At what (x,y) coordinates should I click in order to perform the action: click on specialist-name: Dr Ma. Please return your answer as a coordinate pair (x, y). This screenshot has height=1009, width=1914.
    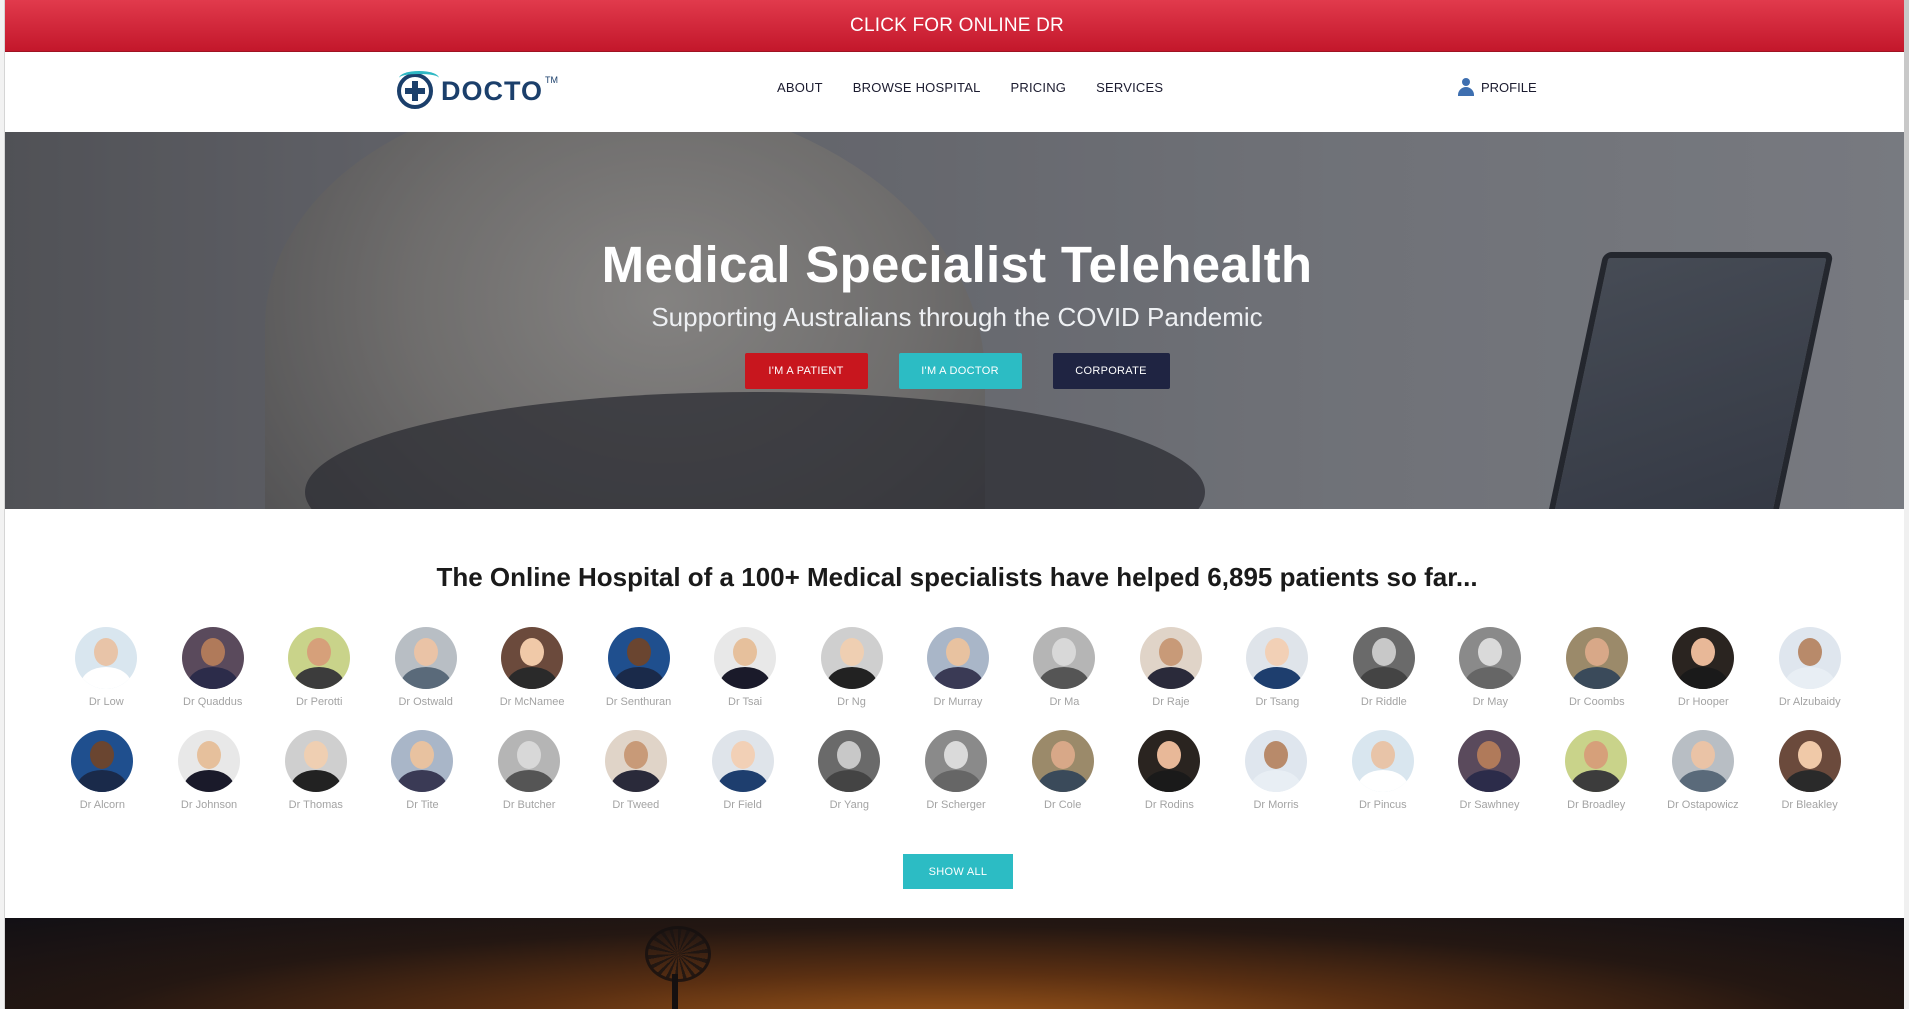
    Looking at the image, I should click on (1064, 702).